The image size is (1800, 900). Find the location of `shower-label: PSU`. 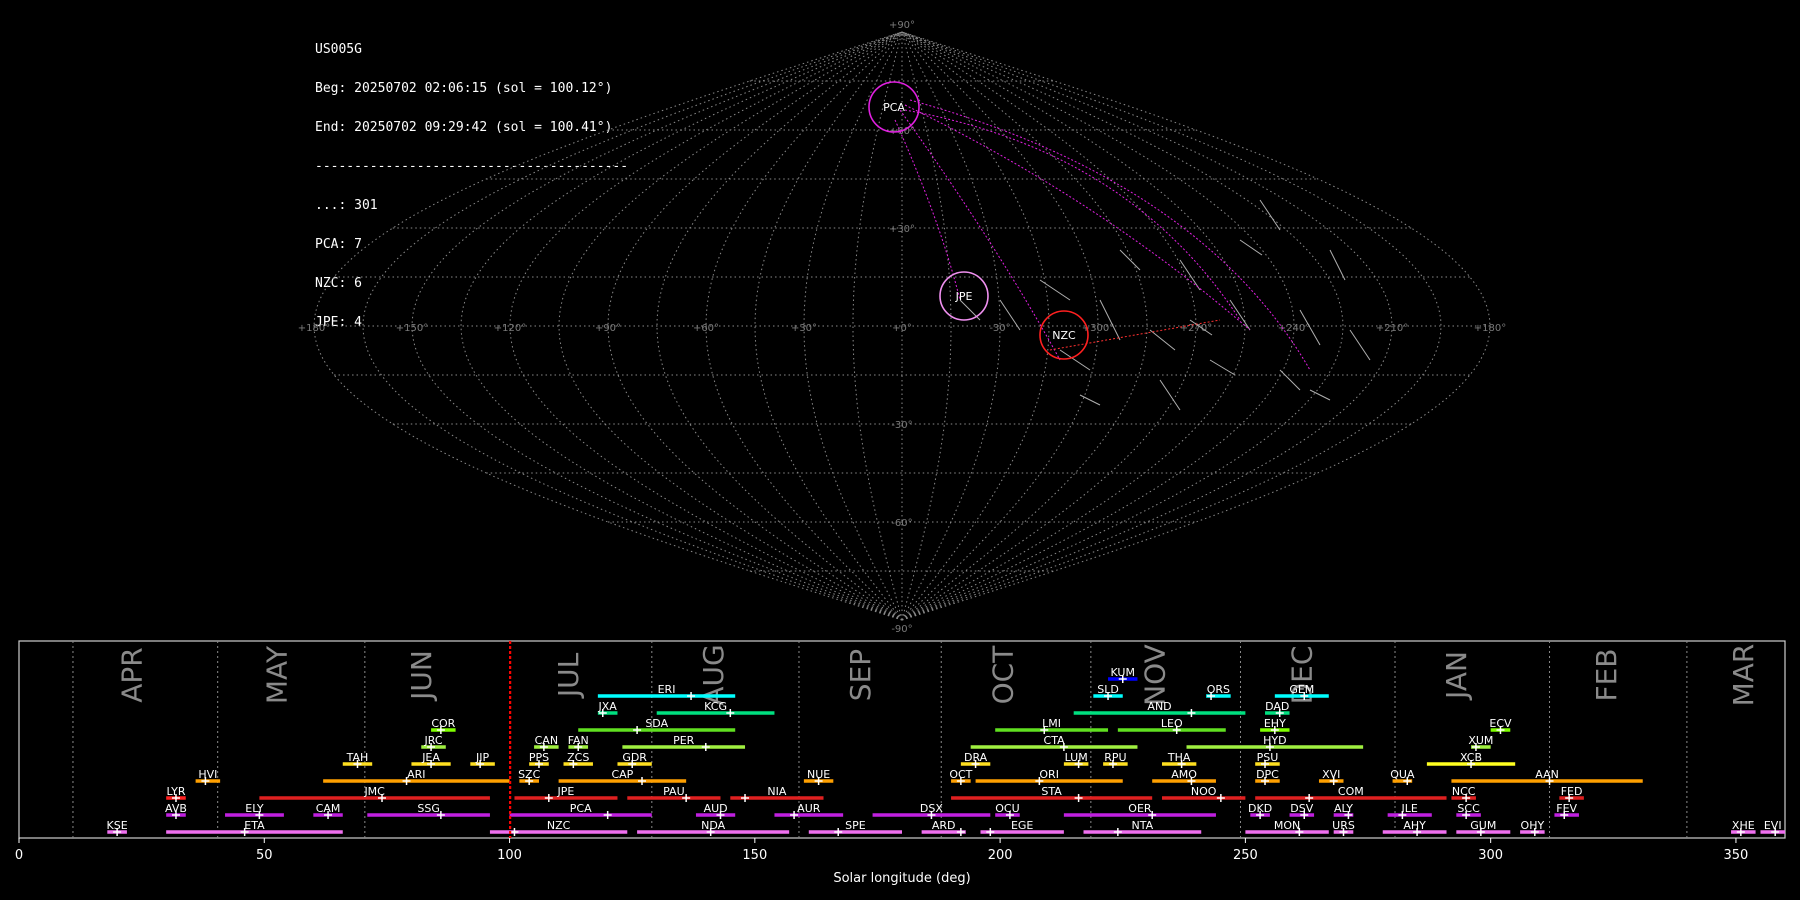

shower-label: PSU is located at coordinates (1268, 757).